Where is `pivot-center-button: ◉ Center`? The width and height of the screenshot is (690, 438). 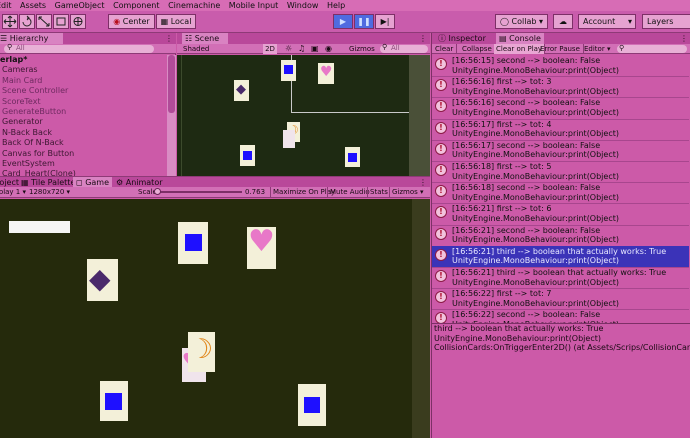
pivot-center-button: ◉ Center is located at coordinates (131, 21).